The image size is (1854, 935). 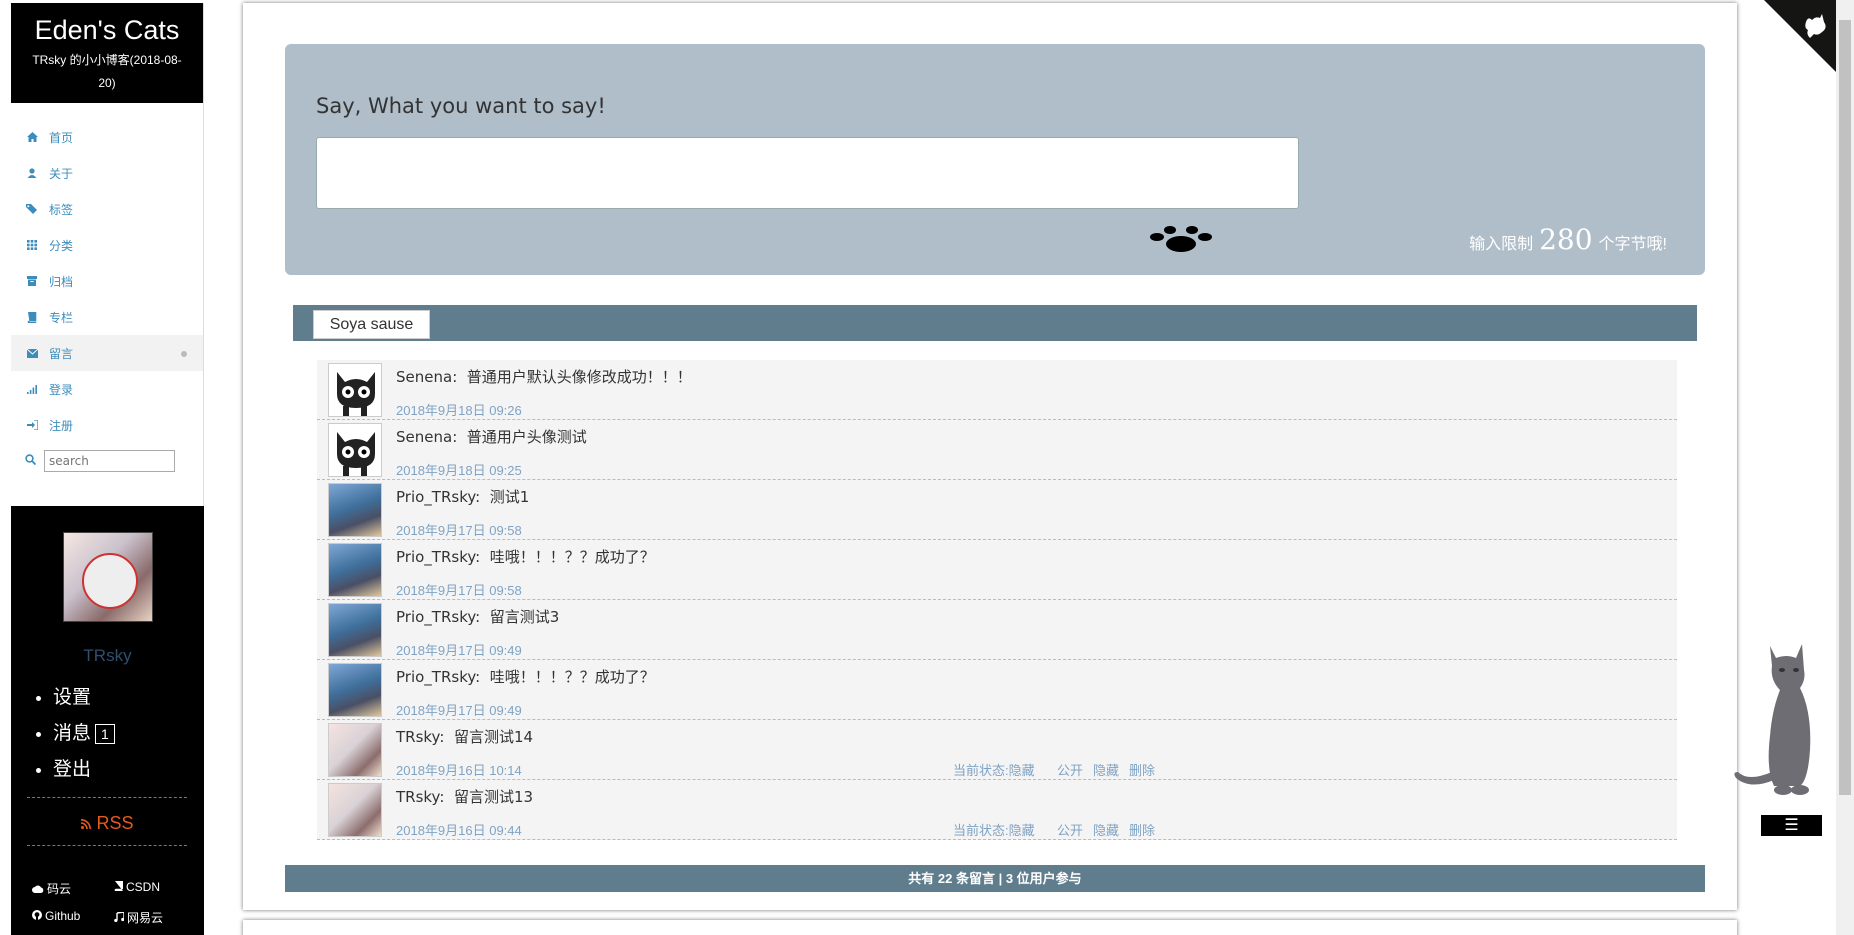 I want to click on comment-text: Prio_TRsky: 哇哦！！！？？成功了？, so click(x=525, y=677).